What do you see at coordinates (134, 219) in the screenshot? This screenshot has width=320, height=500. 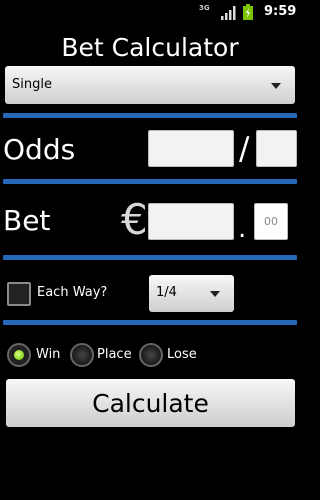 I see `currency-symbol: €` at bounding box center [134, 219].